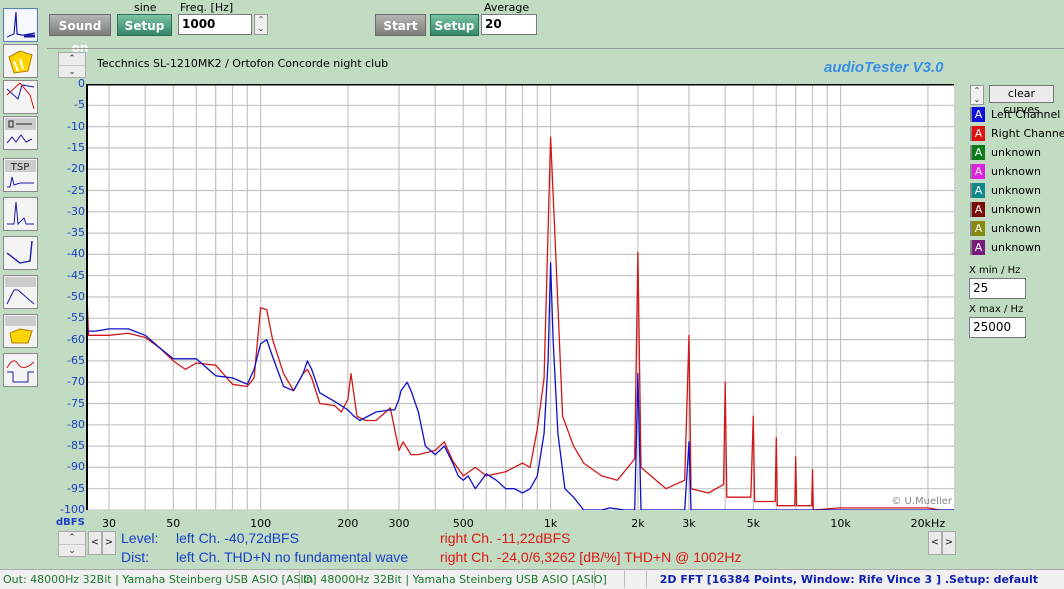 The image size is (1064, 589). What do you see at coordinates (76, 190) in the screenshot?
I see `y-tick-label: -25` at bounding box center [76, 190].